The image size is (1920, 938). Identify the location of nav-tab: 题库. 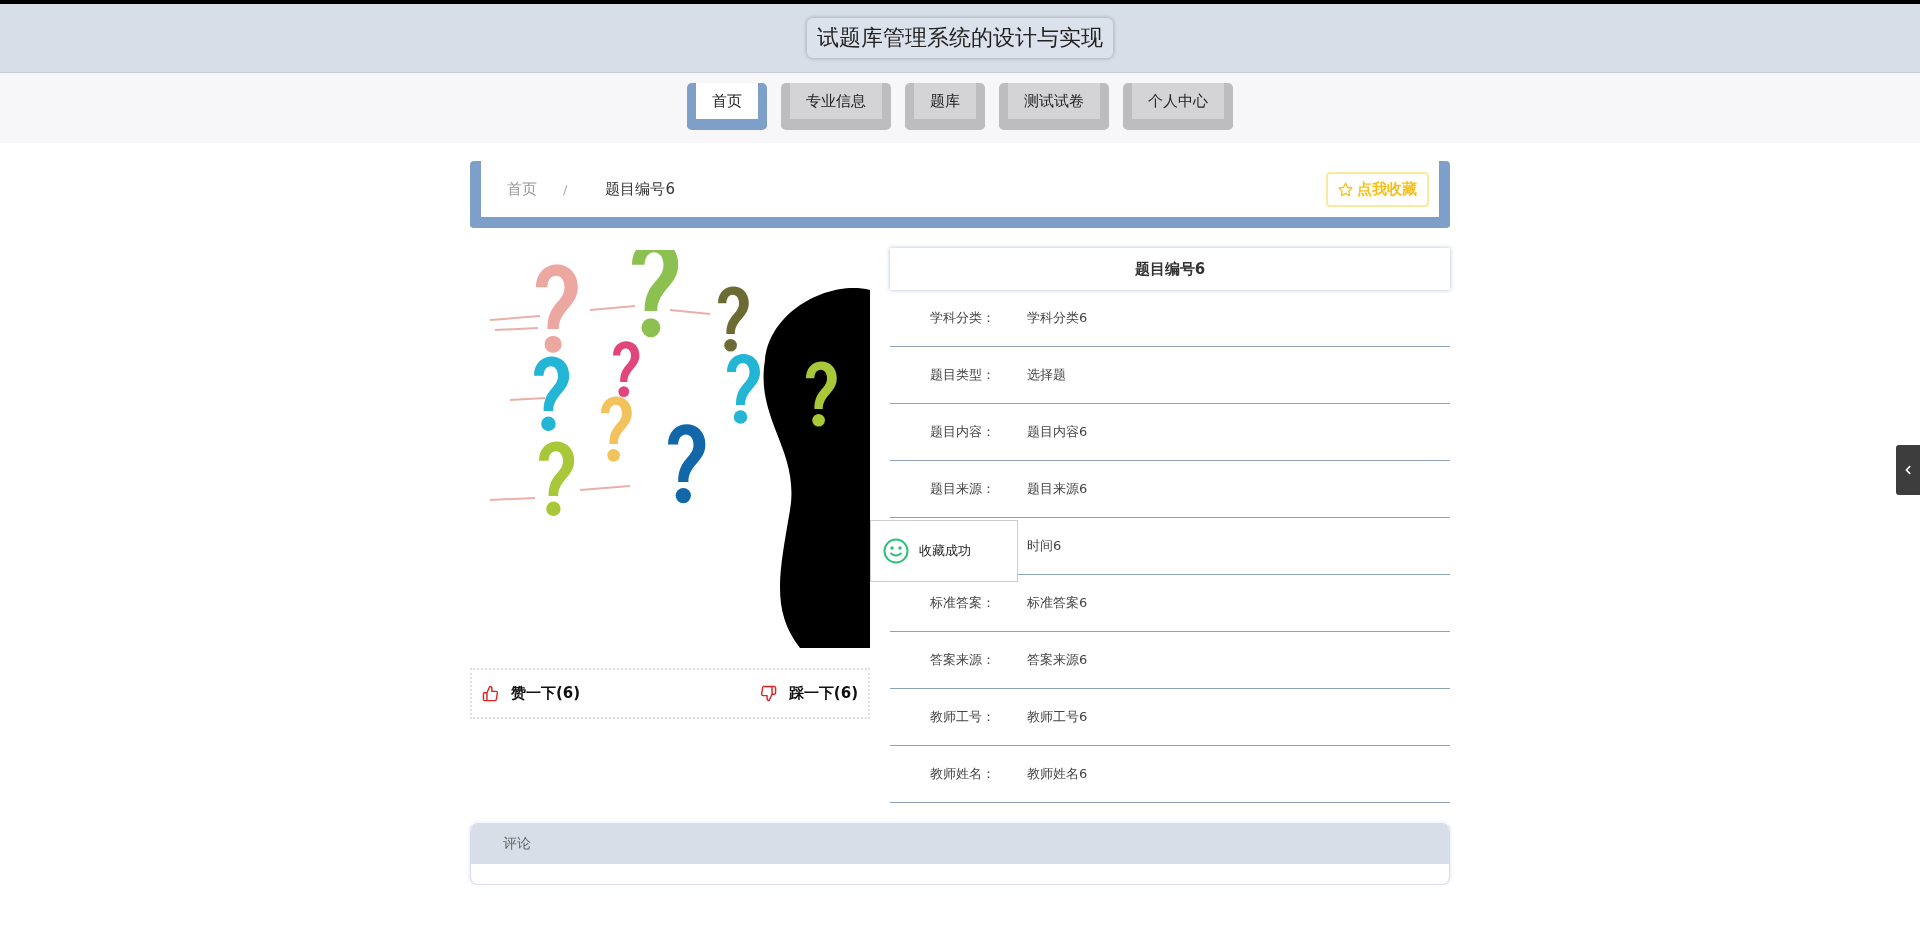
(945, 106).